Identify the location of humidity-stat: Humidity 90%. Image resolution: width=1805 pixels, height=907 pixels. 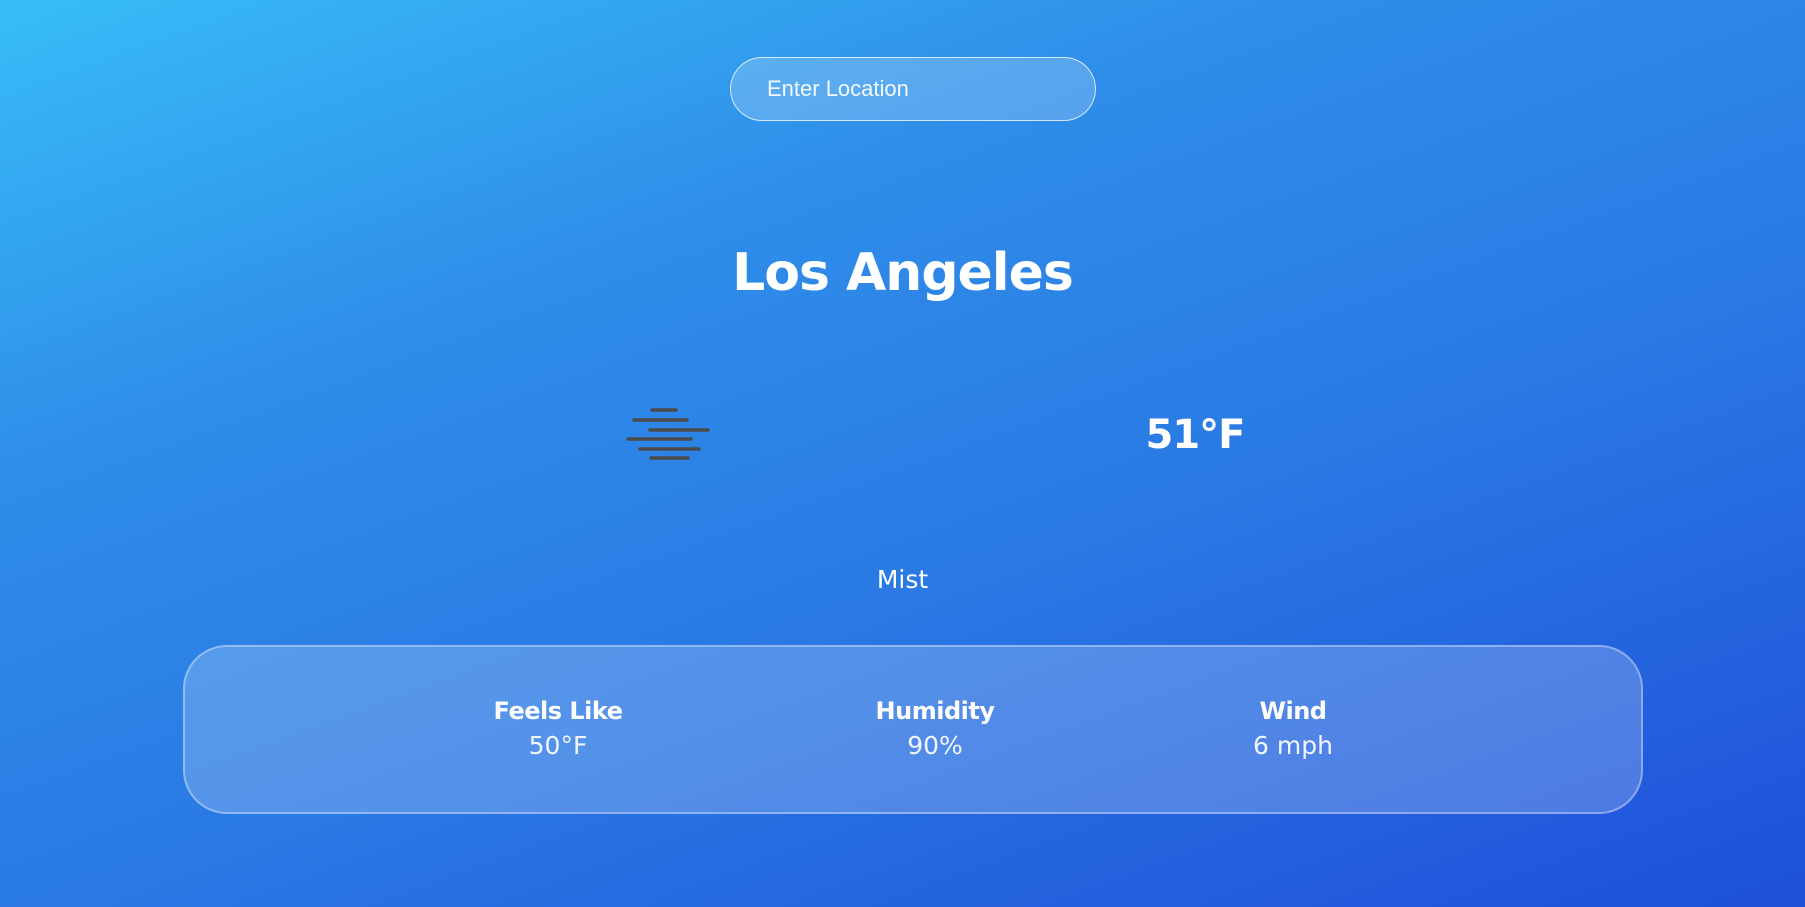
(935, 728).